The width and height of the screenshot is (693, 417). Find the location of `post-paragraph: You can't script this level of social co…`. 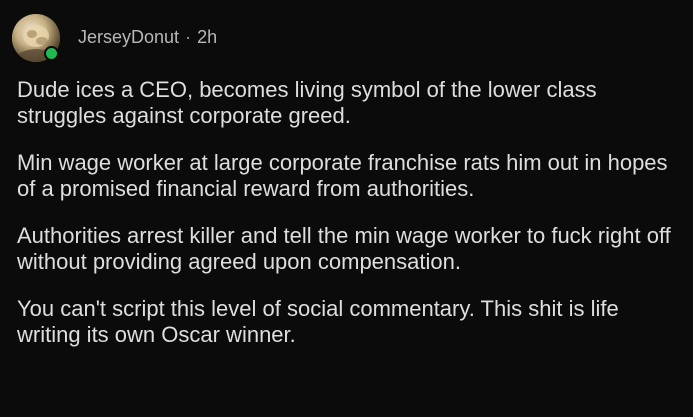

post-paragraph: You can't script this level of social co… is located at coordinates (318, 321).